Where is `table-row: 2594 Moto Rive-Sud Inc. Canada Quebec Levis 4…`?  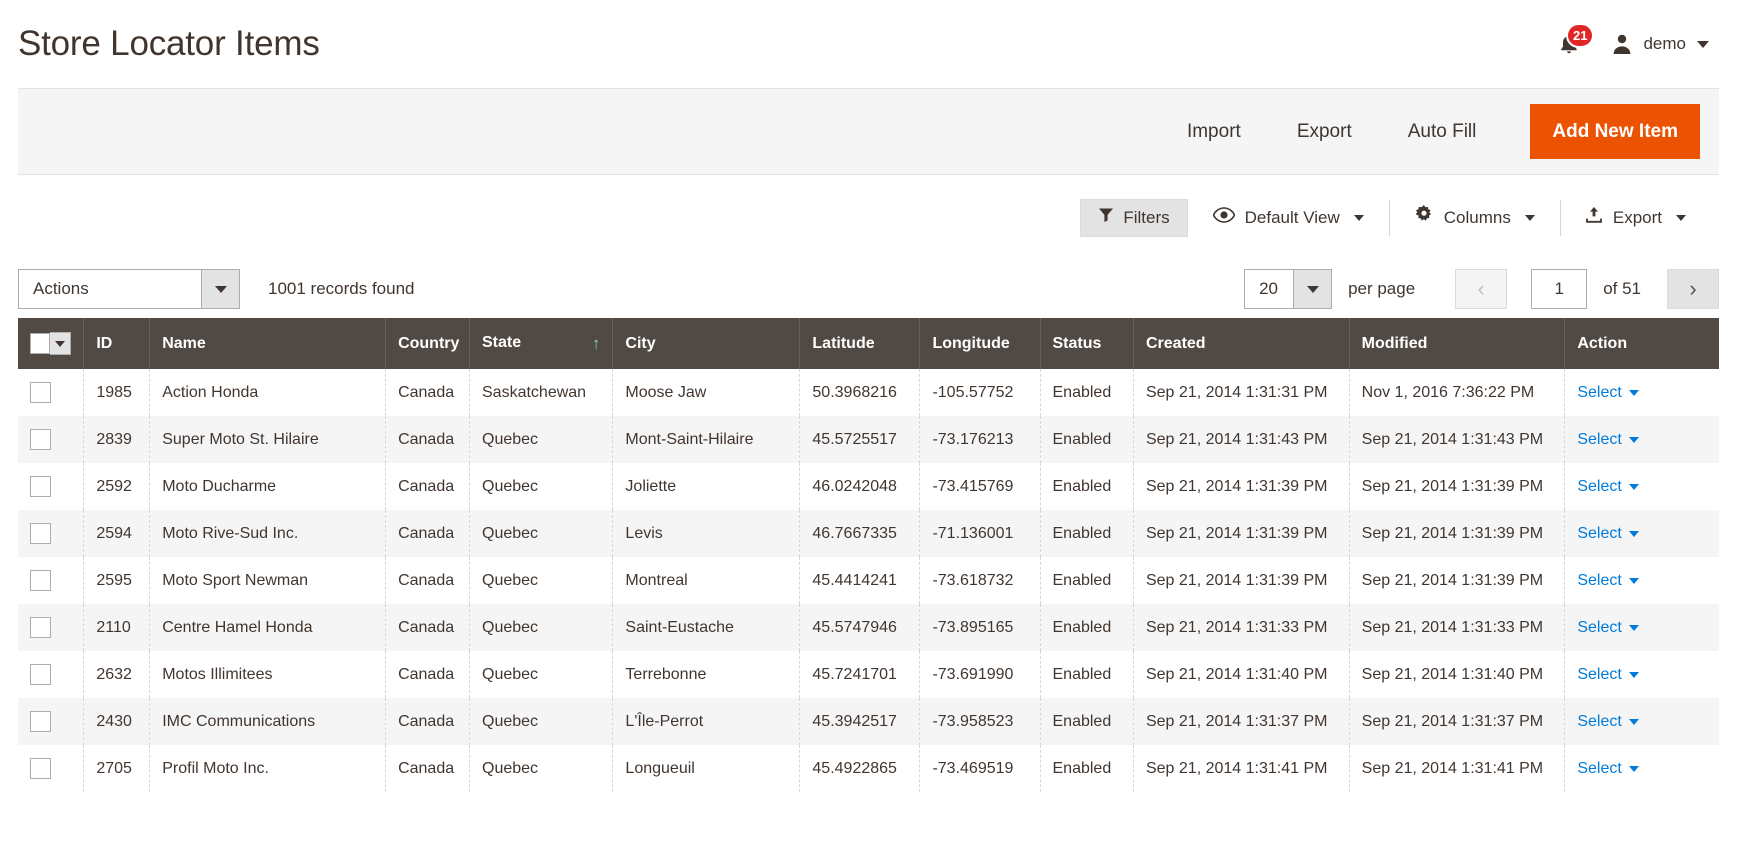 table-row: 2594 Moto Rive-Sud Inc. Canada Quebec Levis 4… is located at coordinates (868, 533).